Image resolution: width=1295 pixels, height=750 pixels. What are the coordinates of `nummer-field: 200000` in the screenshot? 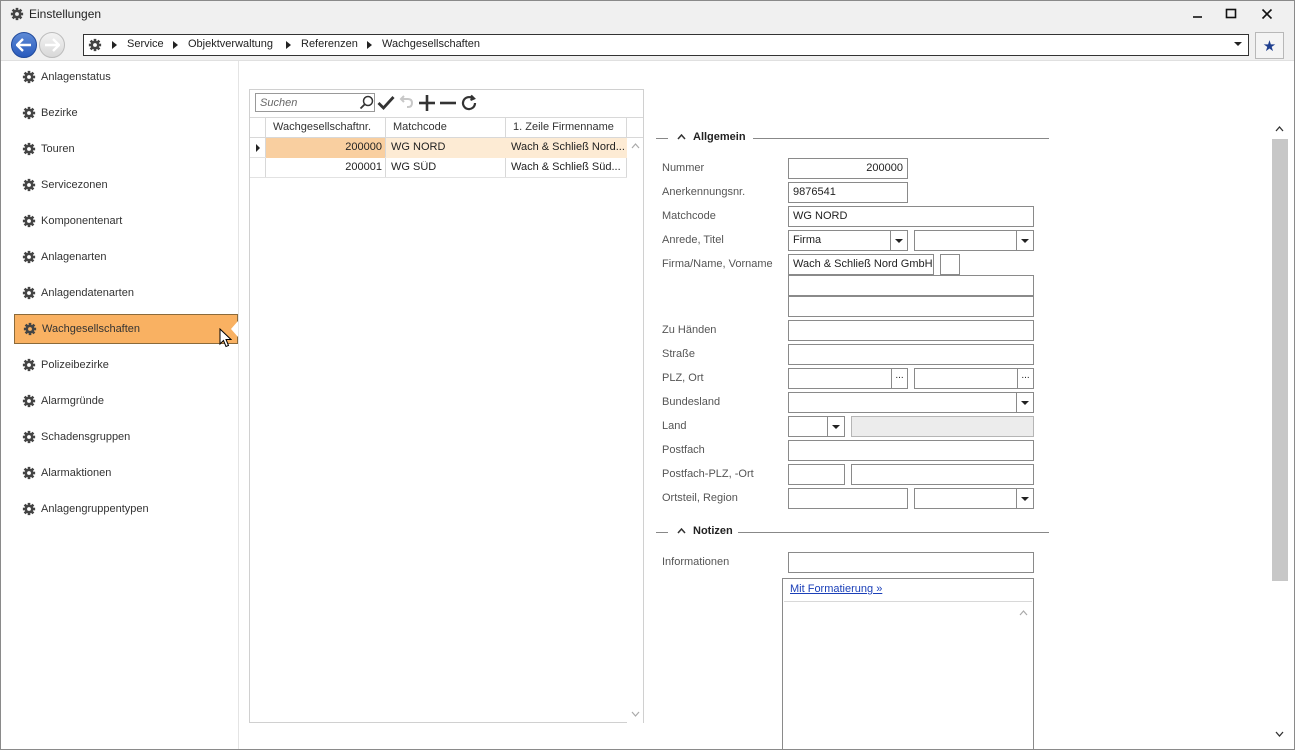 It's located at (848, 168).